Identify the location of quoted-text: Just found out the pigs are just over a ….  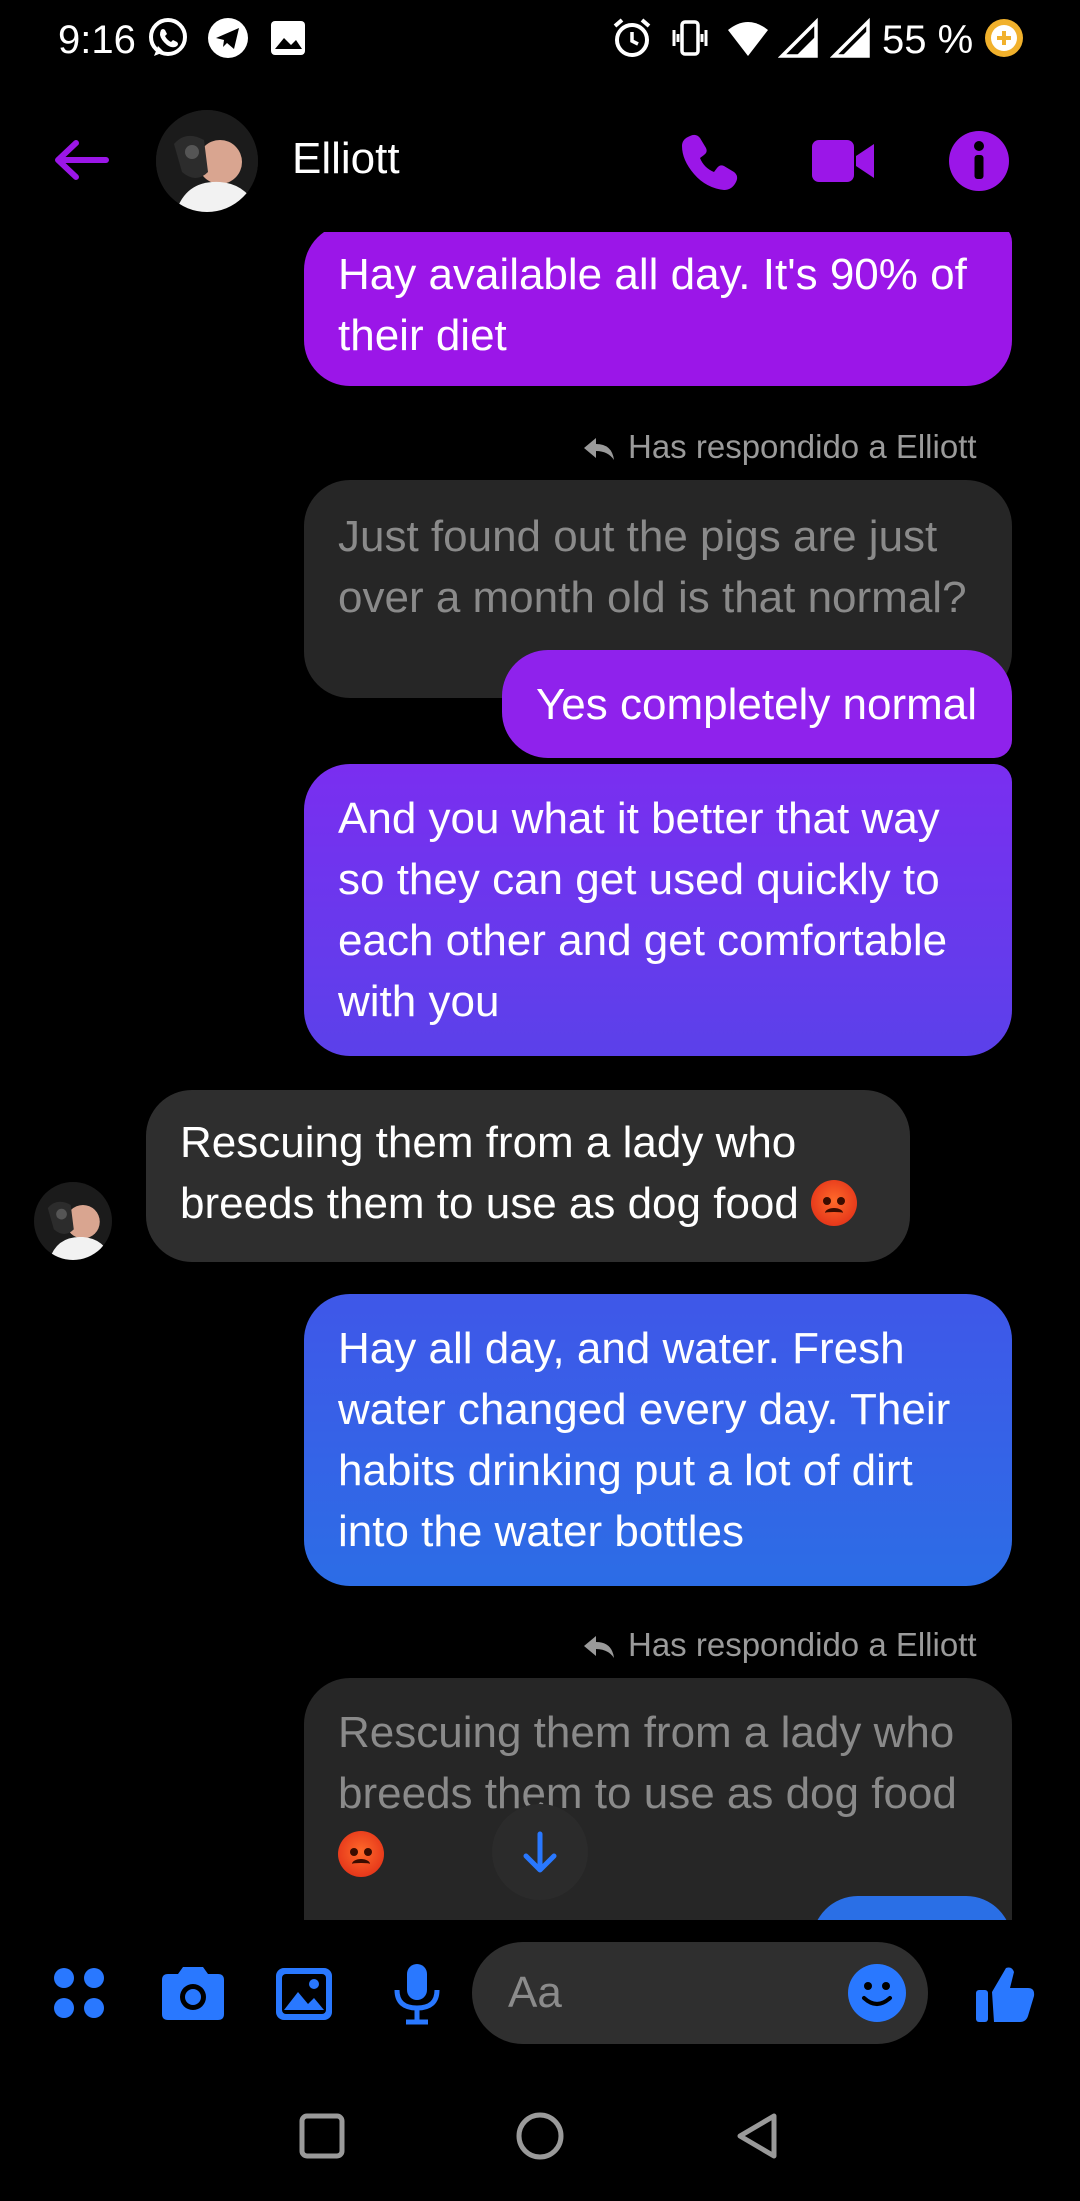
(652, 567).